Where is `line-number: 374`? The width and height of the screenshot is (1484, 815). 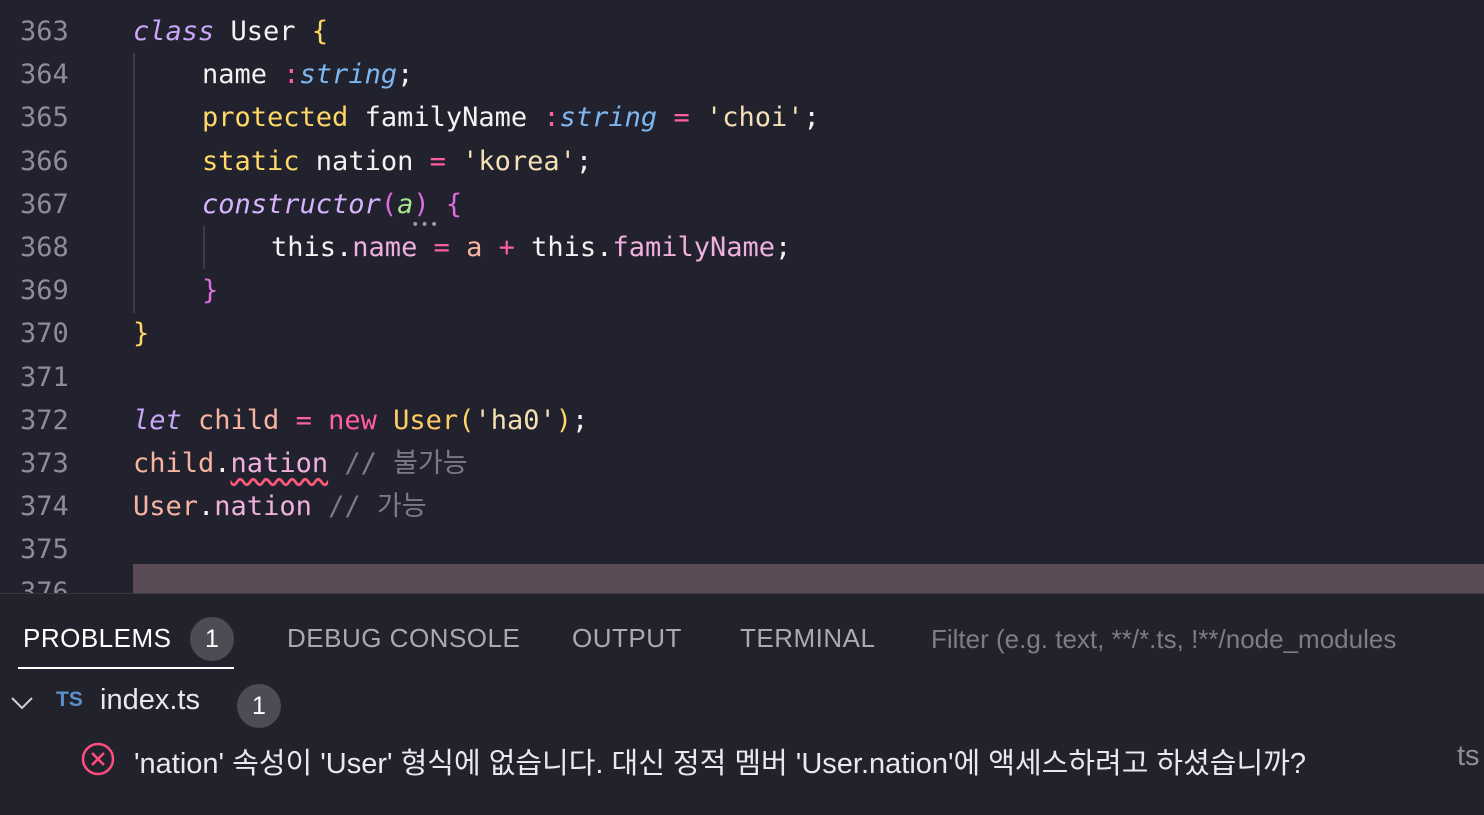
line-number: 374 is located at coordinates (44, 507).